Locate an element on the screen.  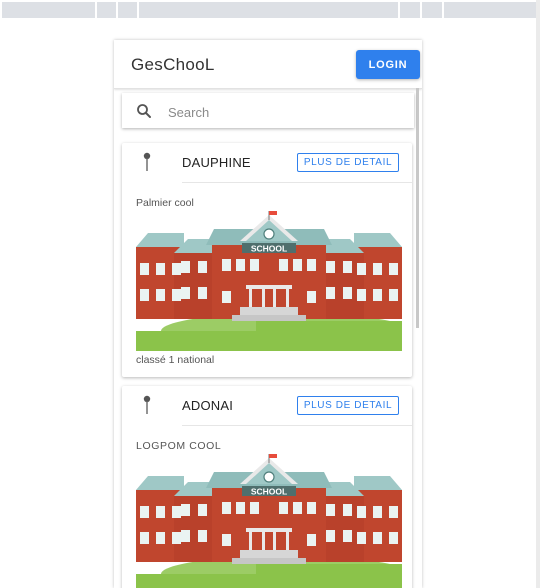
app-title: GesChooL is located at coordinates (173, 64).